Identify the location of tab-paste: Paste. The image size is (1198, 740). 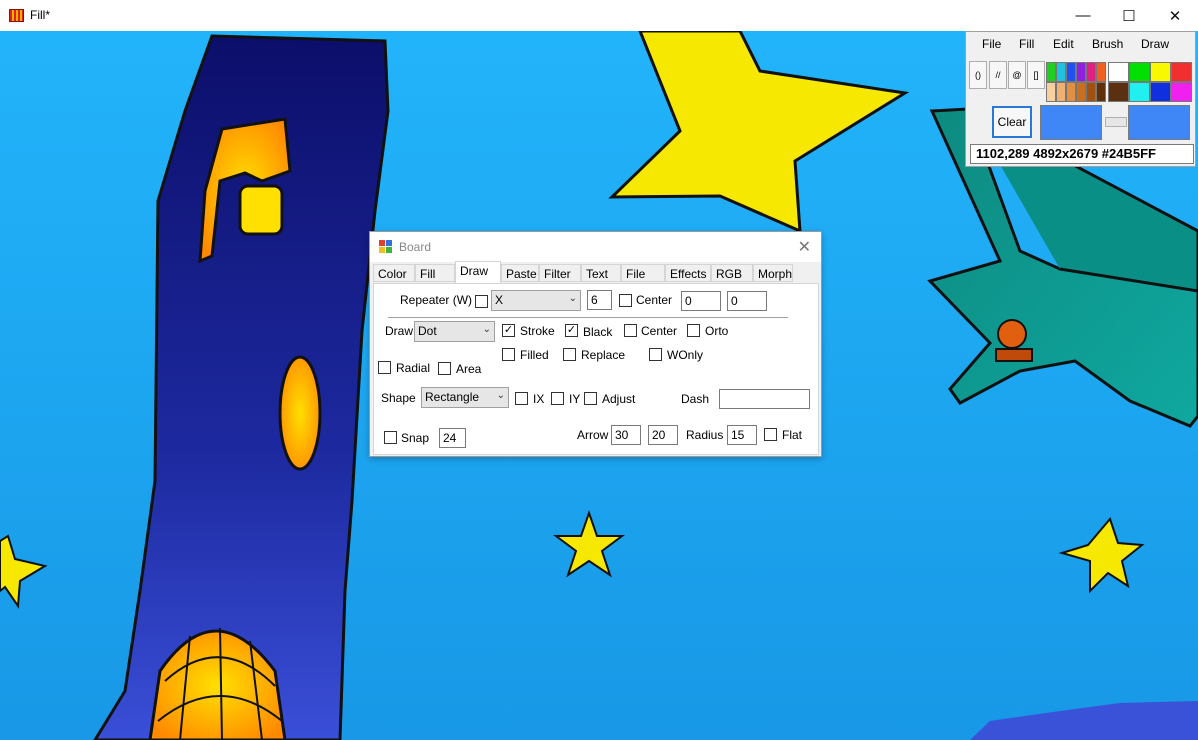
(520, 273).